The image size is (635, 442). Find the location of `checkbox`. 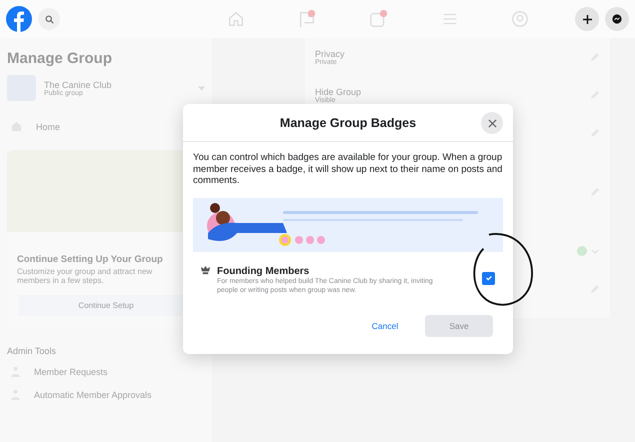

checkbox is located at coordinates (488, 278).